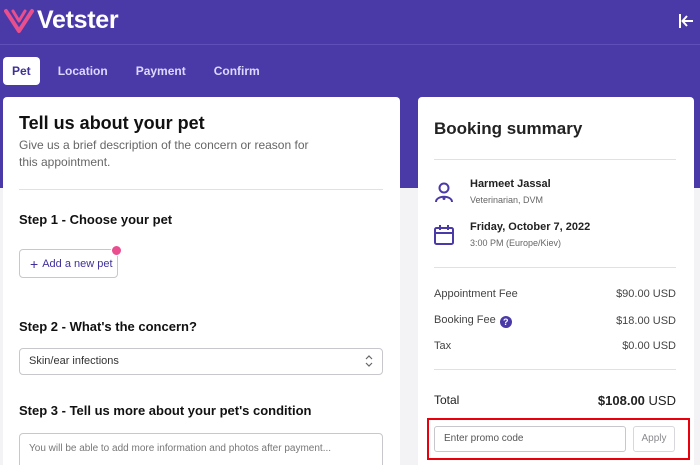 This screenshot has width=700, height=465. What do you see at coordinates (444, 235) in the screenshot?
I see `calendar-icon` at bounding box center [444, 235].